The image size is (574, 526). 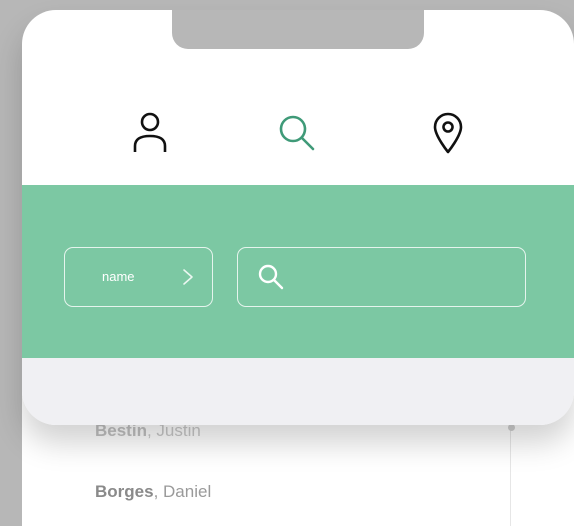 I want to click on list-item: Borges, Daniel, so click(x=153, y=492).